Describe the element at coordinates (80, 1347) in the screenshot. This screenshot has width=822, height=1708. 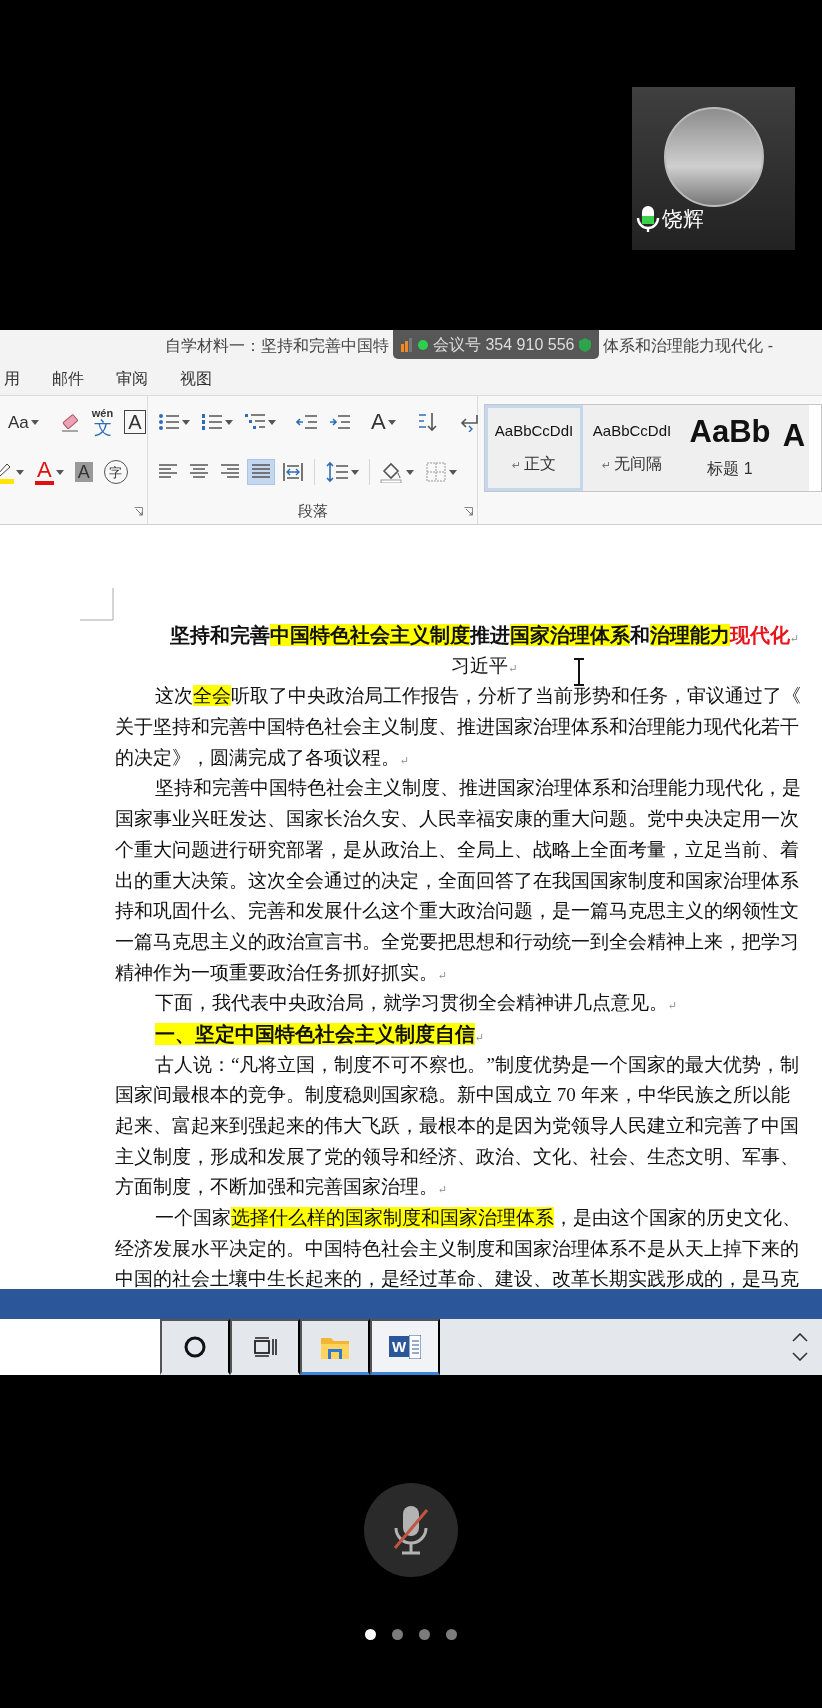
I see `taskbar-search-field` at that location.